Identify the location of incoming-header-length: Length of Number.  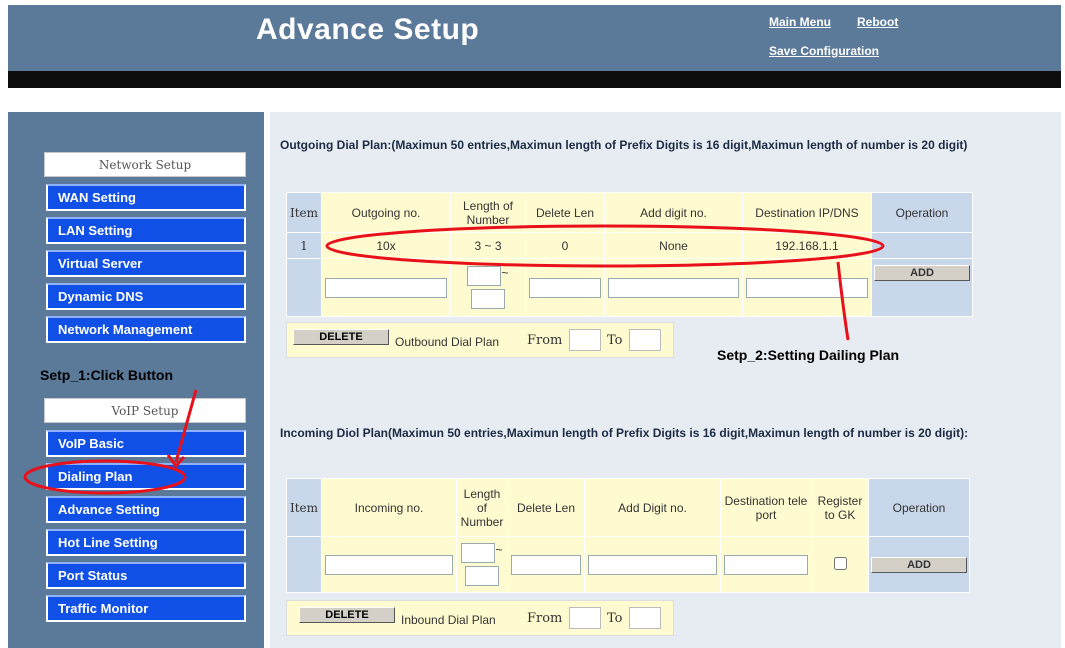
(482, 507).